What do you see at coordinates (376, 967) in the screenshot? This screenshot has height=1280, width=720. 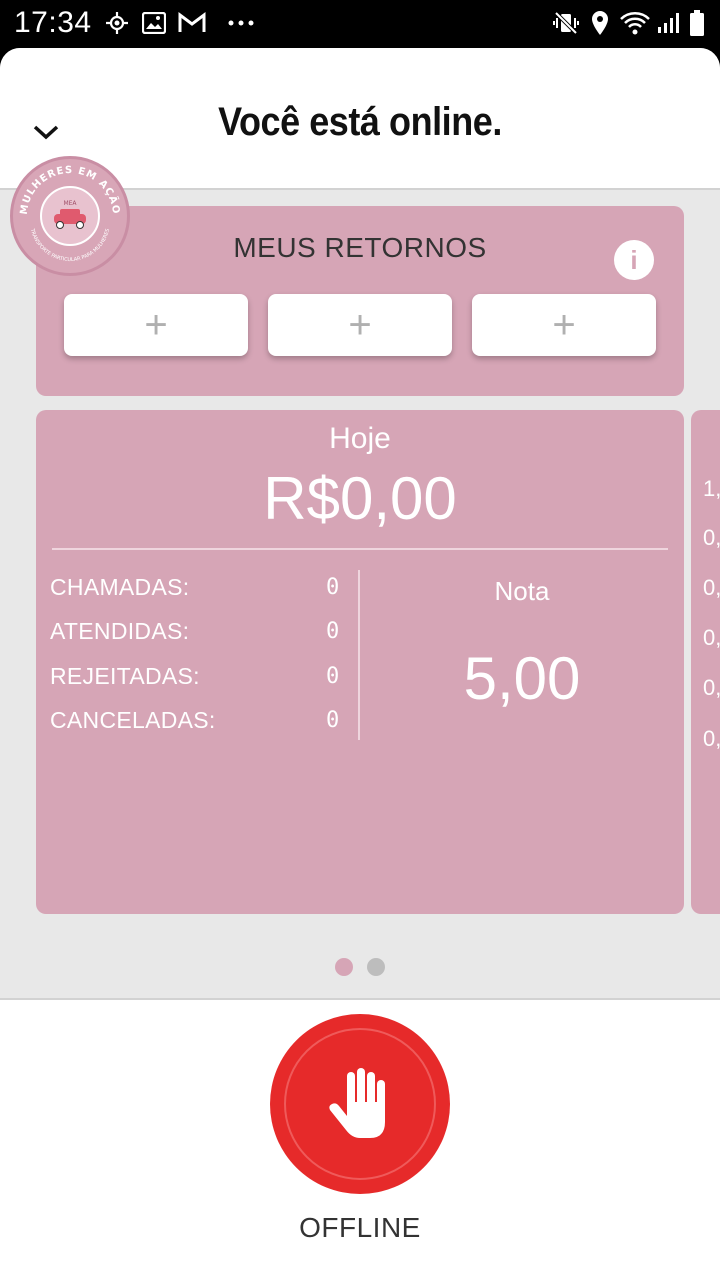 I see `pager-dot` at bounding box center [376, 967].